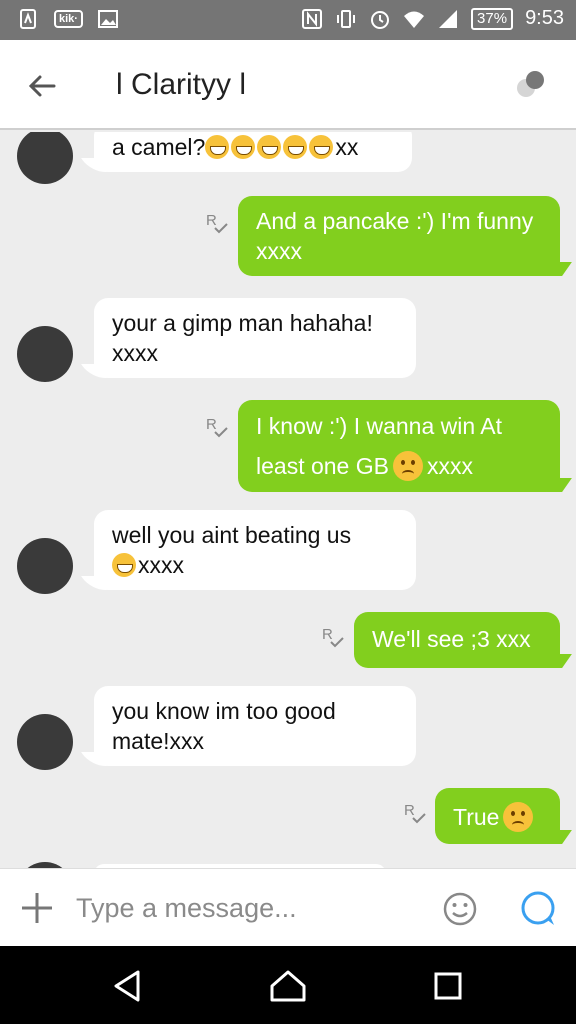 This screenshot has height=1024, width=576. I want to click on home-icon, so click(288, 986).